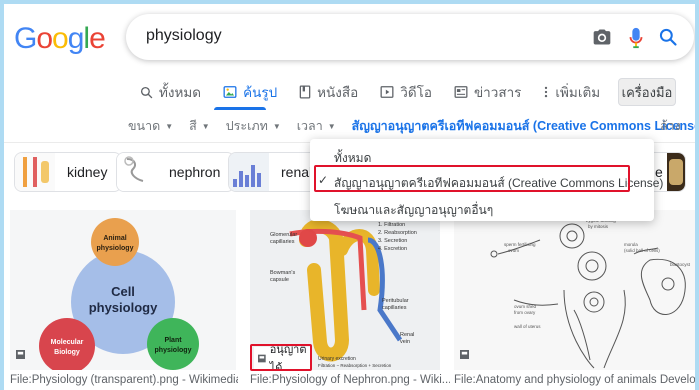  I want to click on diagram-label-plant-2: physiology, so click(173, 350).